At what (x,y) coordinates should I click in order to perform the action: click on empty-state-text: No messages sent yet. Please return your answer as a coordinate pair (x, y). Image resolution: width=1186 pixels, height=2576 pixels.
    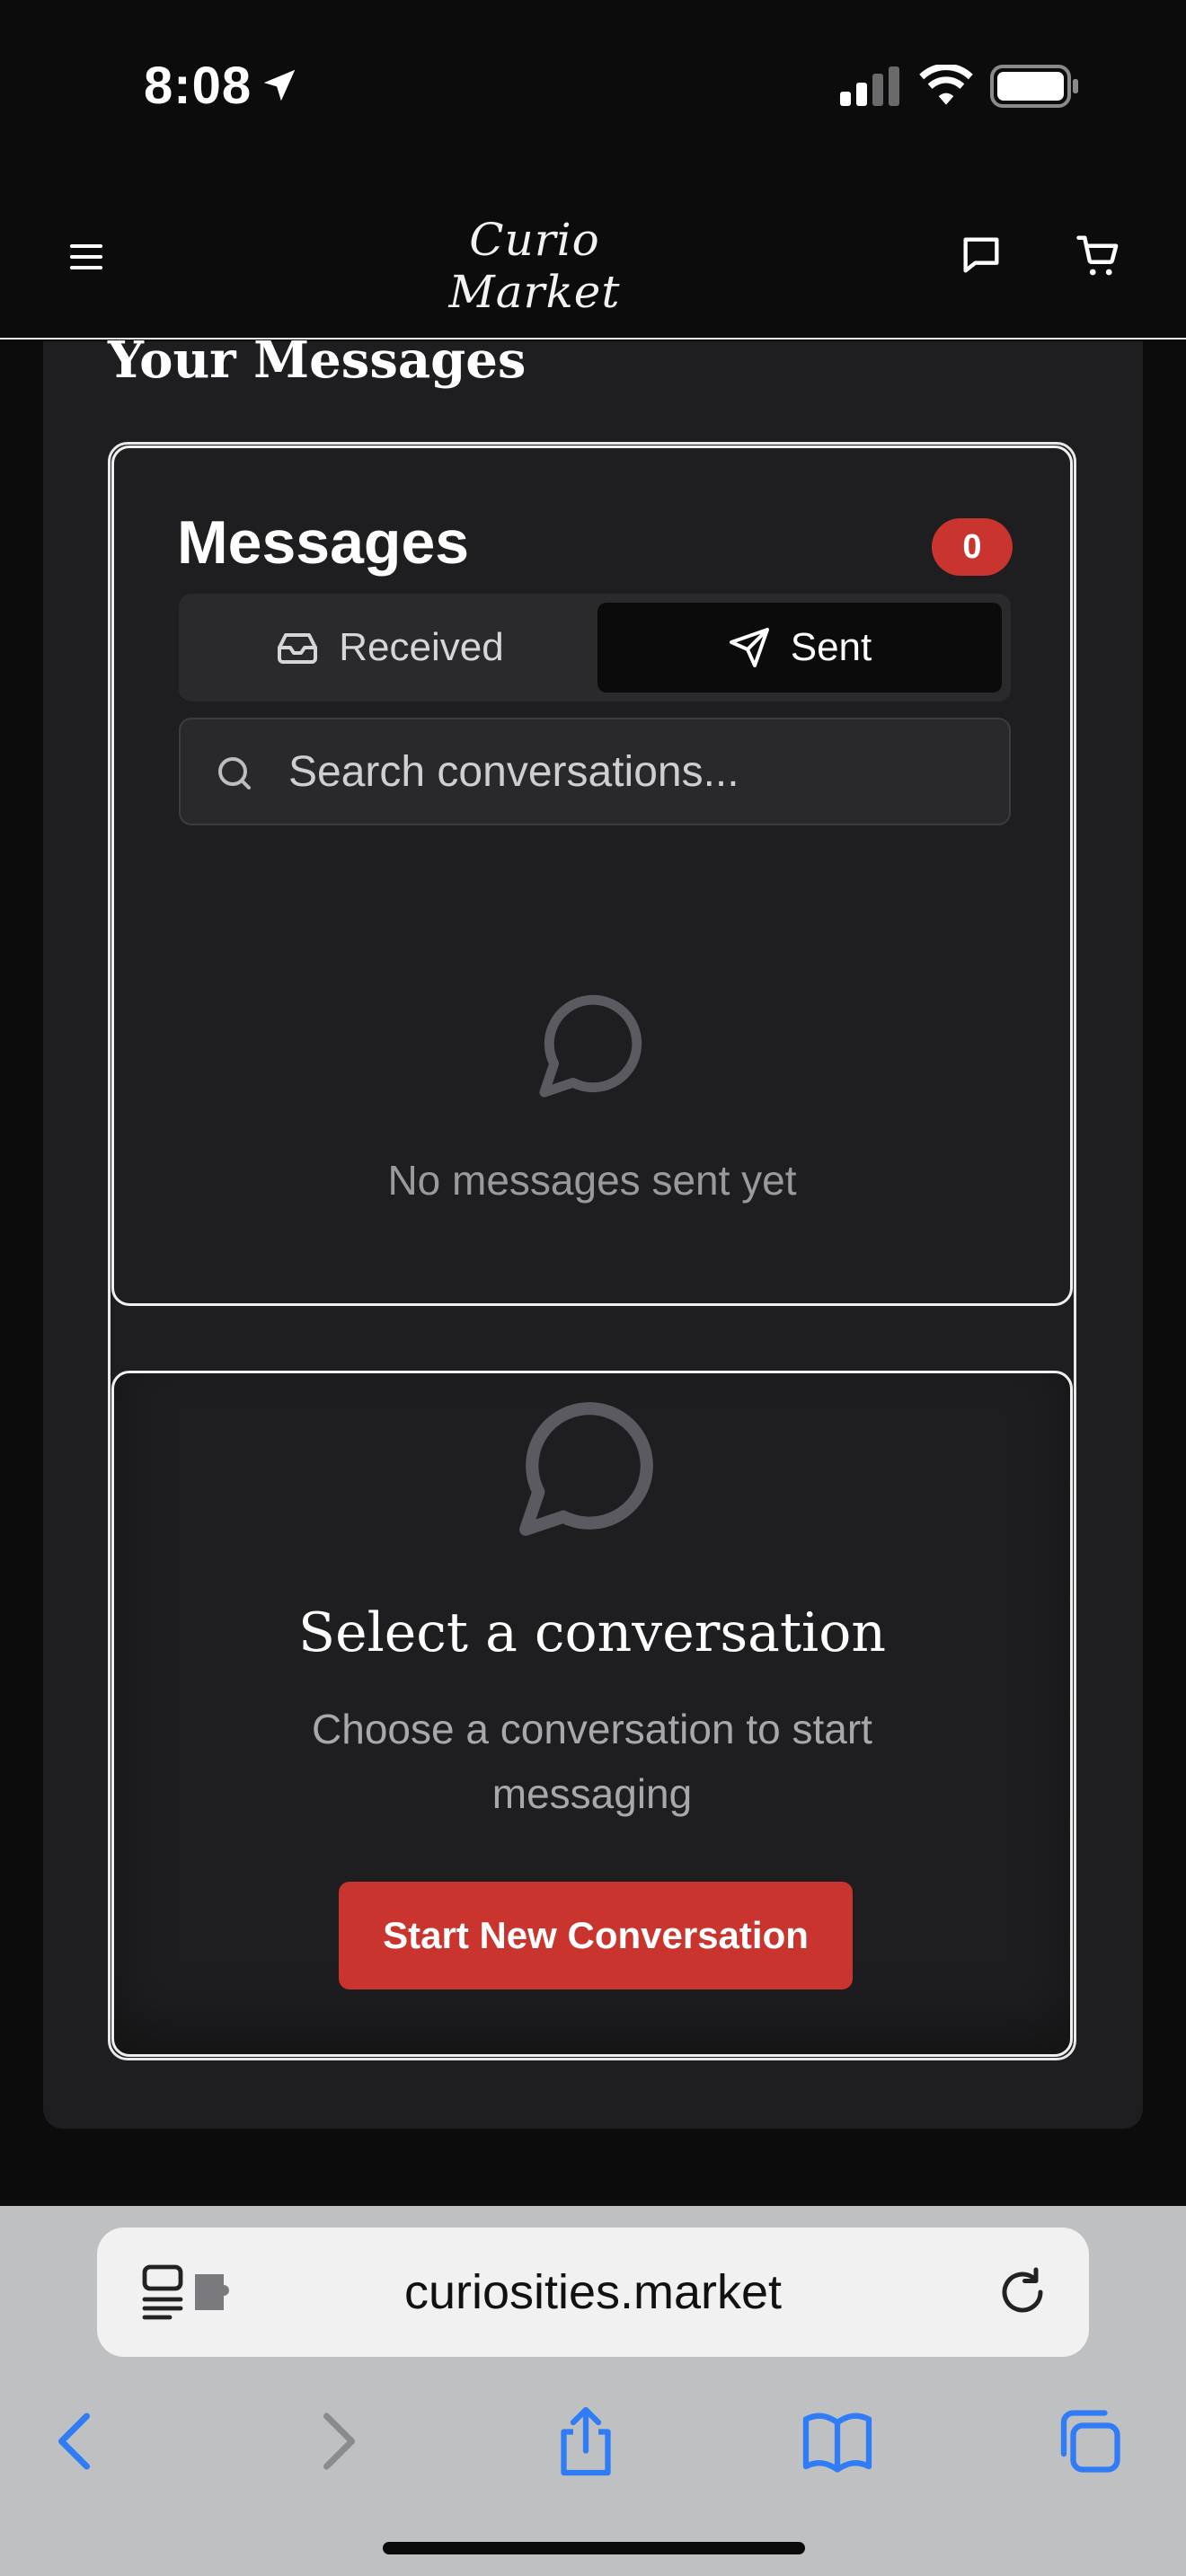
    Looking at the image, I should click on (592, 1180).